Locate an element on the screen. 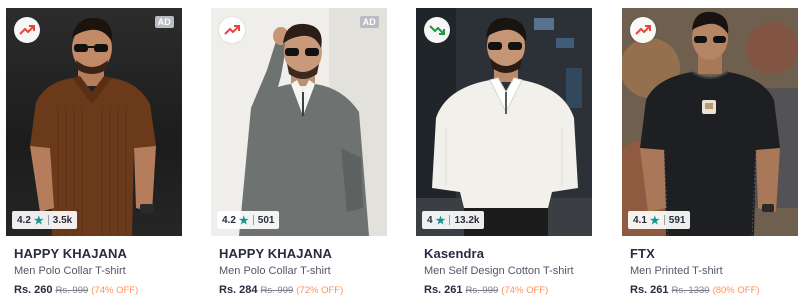 The image size is (800, 299). rating-count: 591 is located at coordinates (677, 220).